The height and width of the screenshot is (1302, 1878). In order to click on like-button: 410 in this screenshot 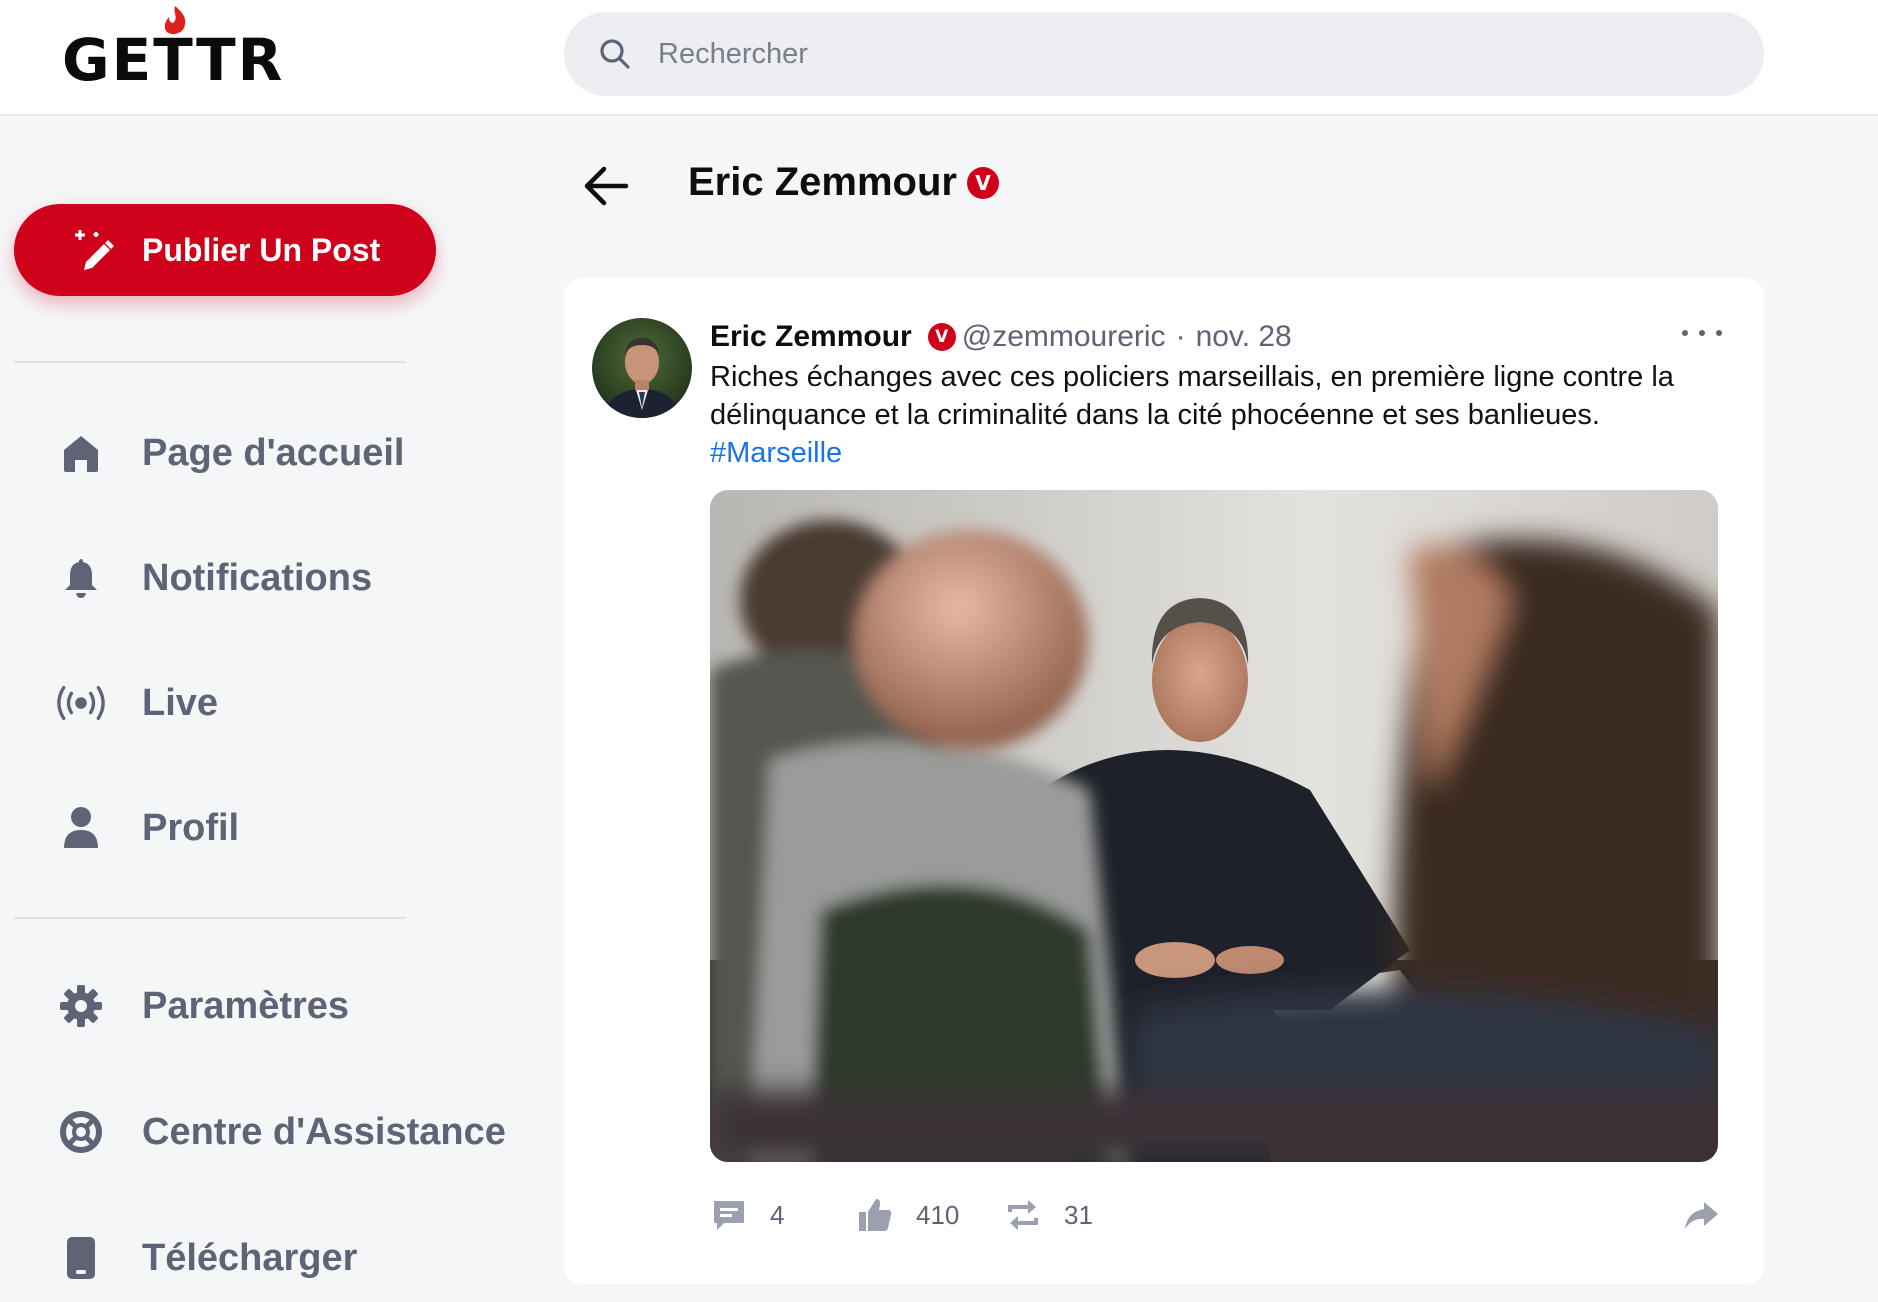, I will do `click(907, 1215)`.